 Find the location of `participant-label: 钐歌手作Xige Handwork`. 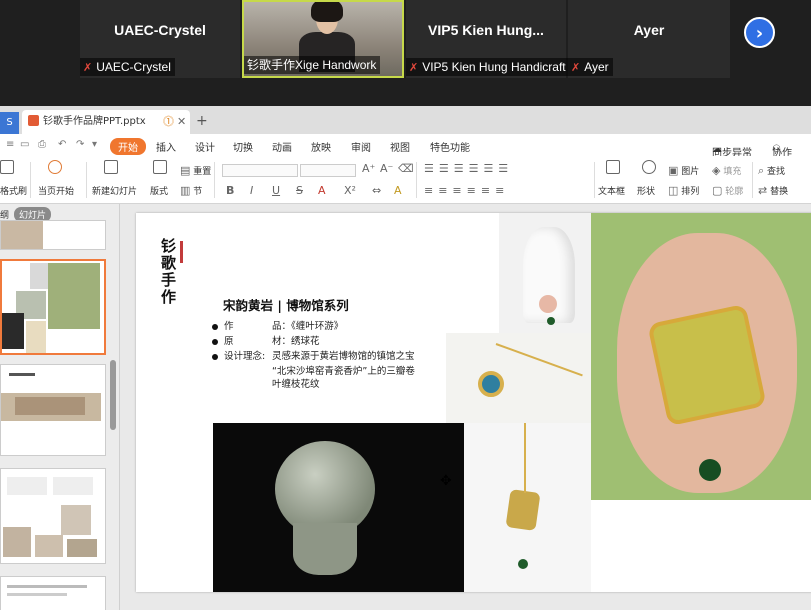

participant-label: 钐歌手作Xige Handwork is located at coordinates (312, 65).